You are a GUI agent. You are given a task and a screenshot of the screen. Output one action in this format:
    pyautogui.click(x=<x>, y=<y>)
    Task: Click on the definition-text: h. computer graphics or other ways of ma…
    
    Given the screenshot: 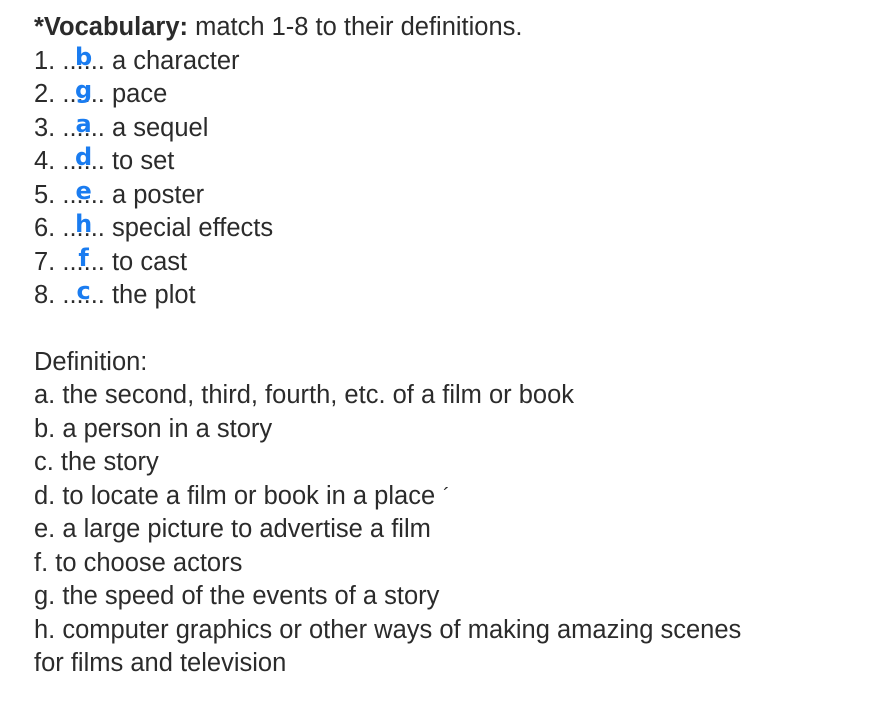 What is the action you would take?
    pyautogui.click(x=388, y=629)
    